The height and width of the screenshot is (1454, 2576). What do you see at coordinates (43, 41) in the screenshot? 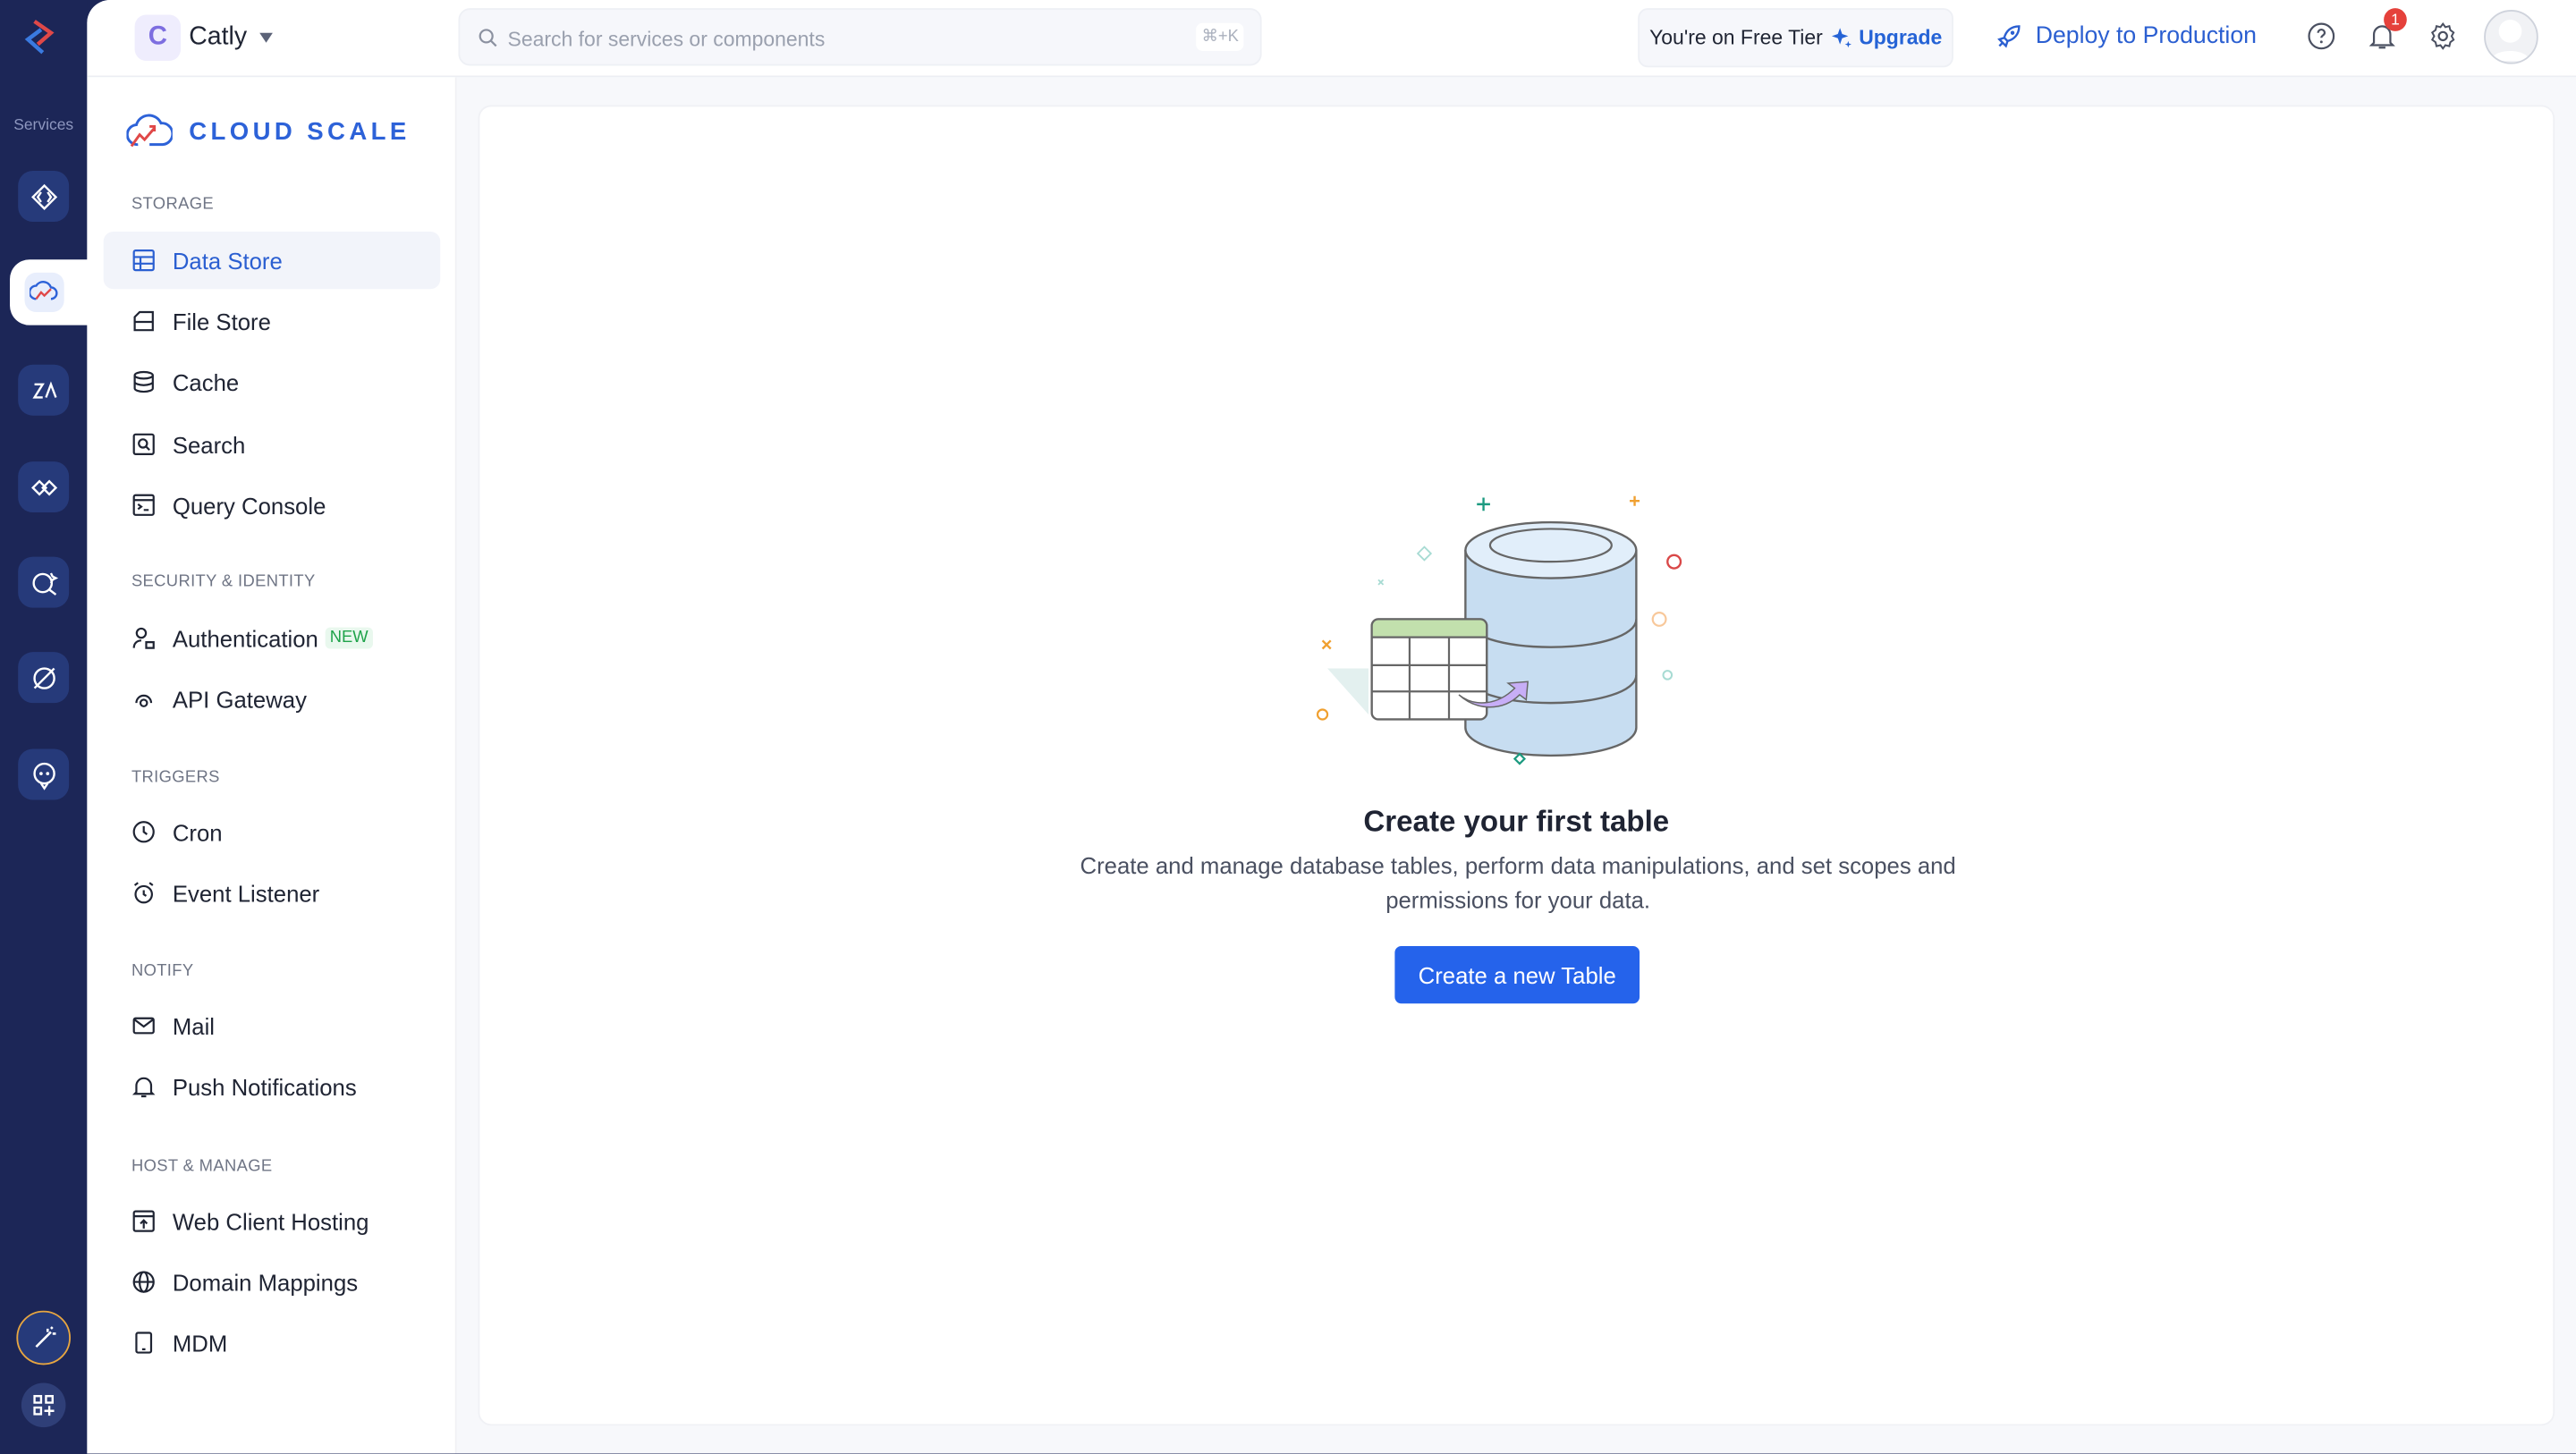
I see `app-logo-icon` at bounding box center [43, 41].